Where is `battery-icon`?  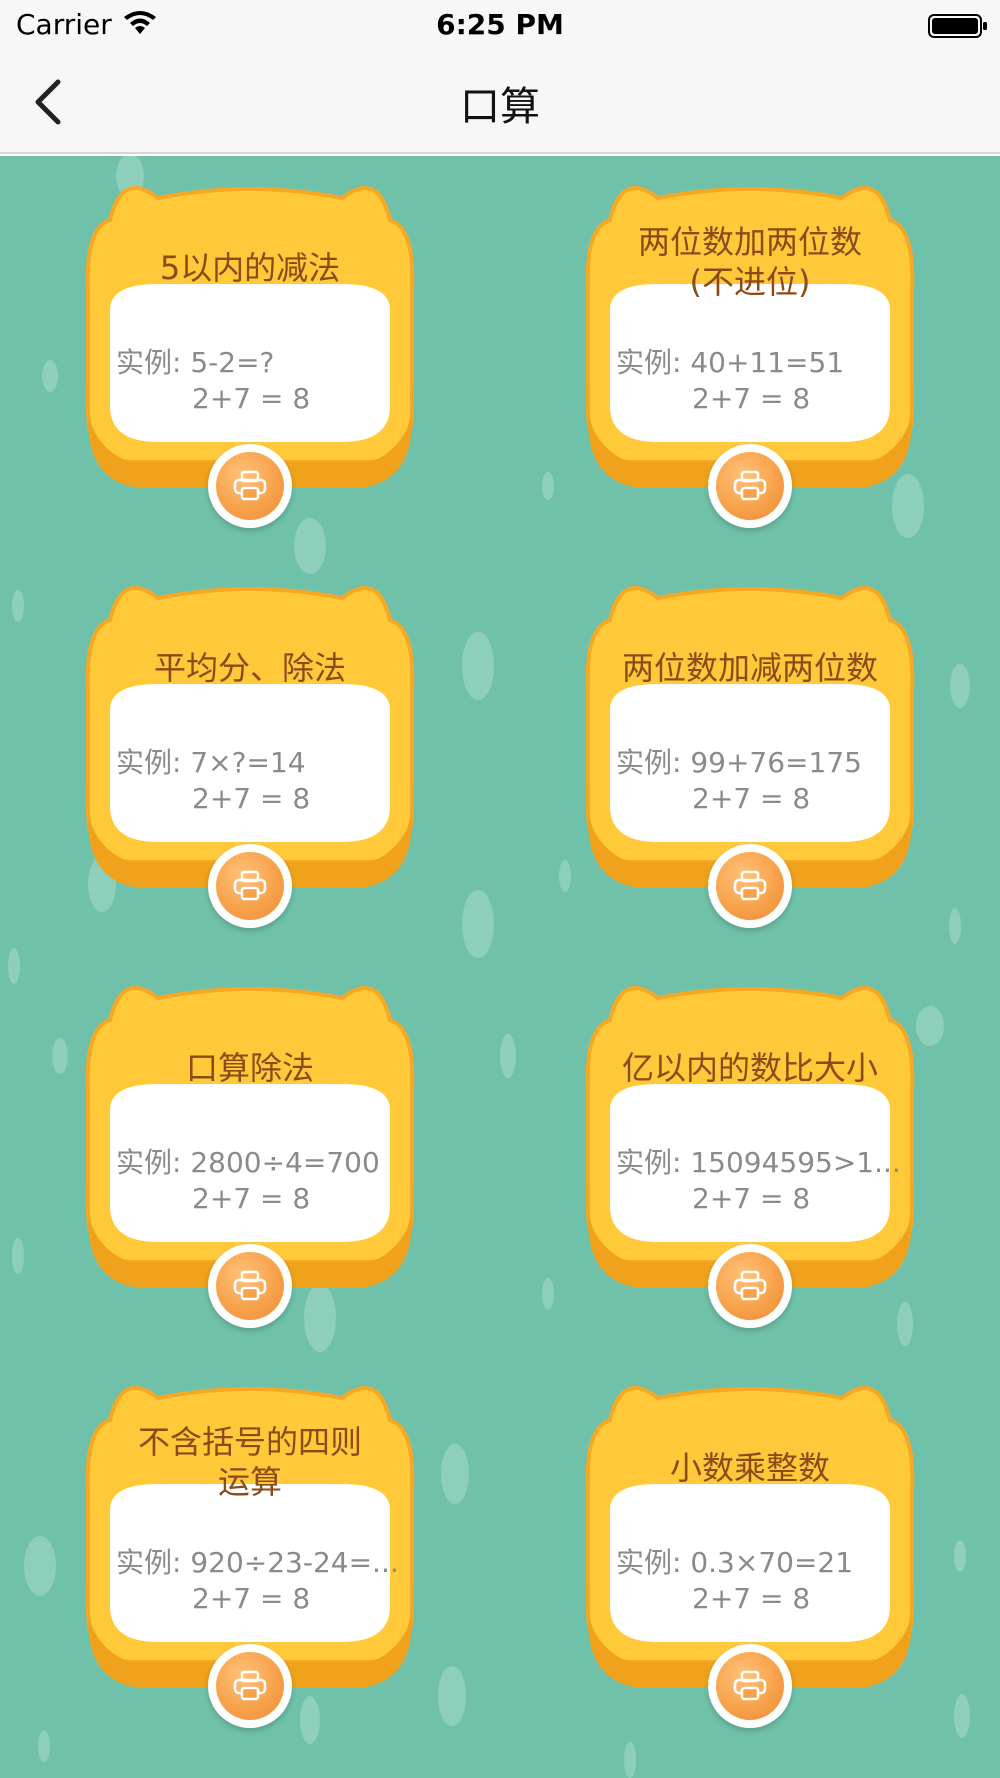
battery-icon is located at coordinates (957, 26).